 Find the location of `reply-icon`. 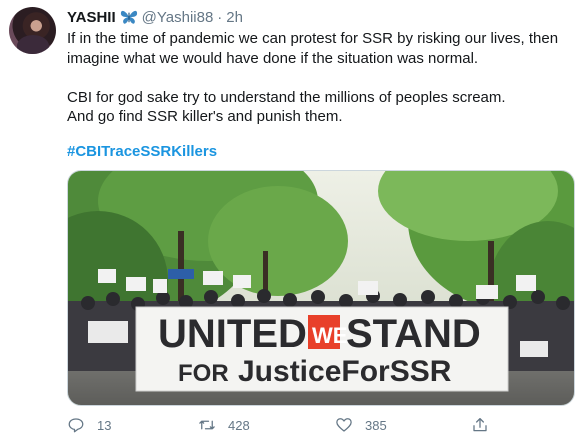

reply-icon is located at coordinates (76, 425).